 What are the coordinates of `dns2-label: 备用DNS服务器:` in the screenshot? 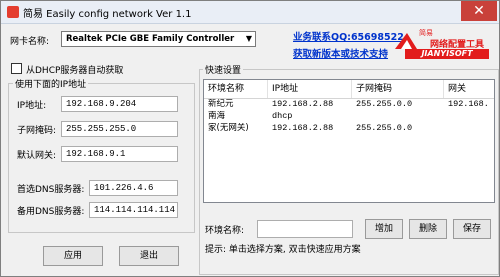 It's located at (51, 212).